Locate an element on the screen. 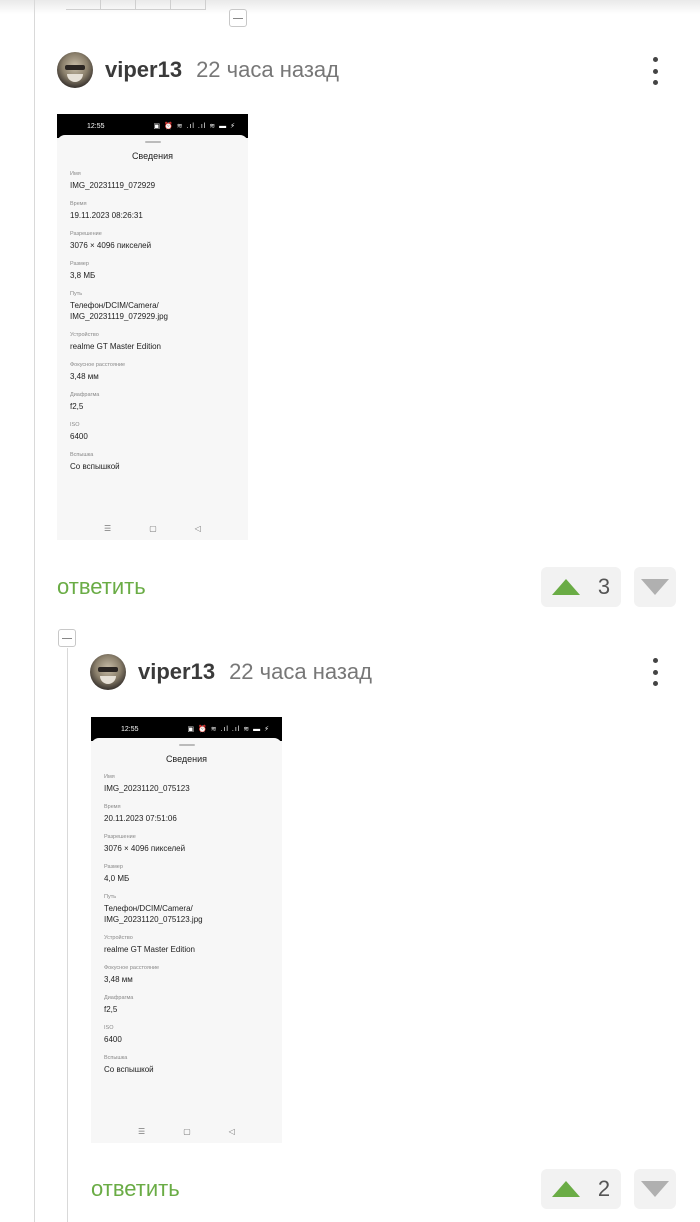  phone-status-icons: ▣ ⏰ ≋ .ıl .ıl ≋ ▬ ⚡ is located at coordinates (228, 729).